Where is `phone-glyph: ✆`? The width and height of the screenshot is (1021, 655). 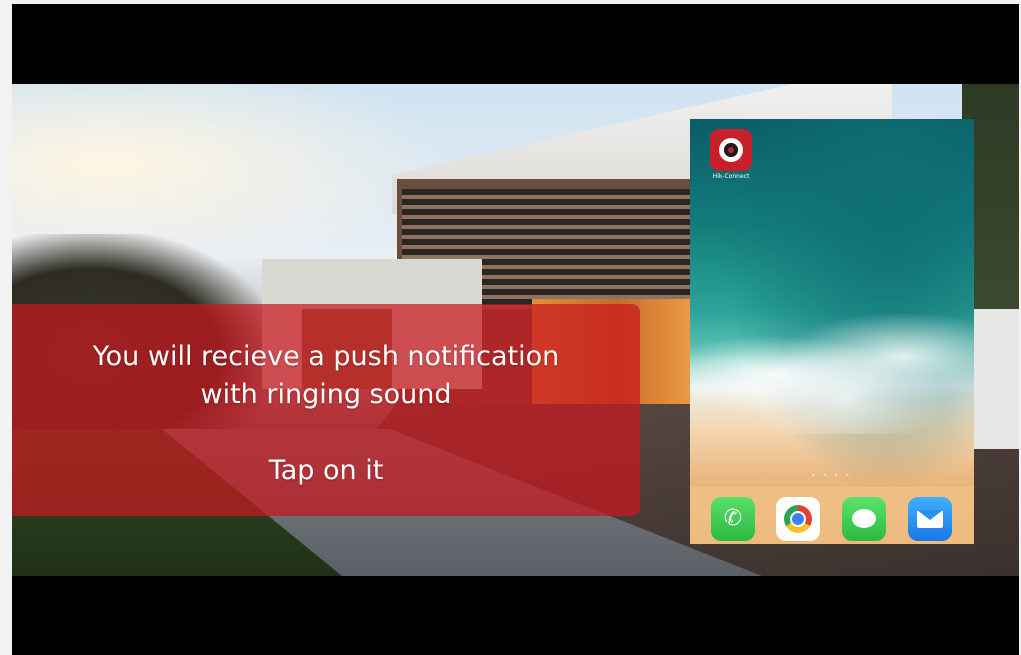 phone-glyph: ✆ is located at coordinates (733, 518).